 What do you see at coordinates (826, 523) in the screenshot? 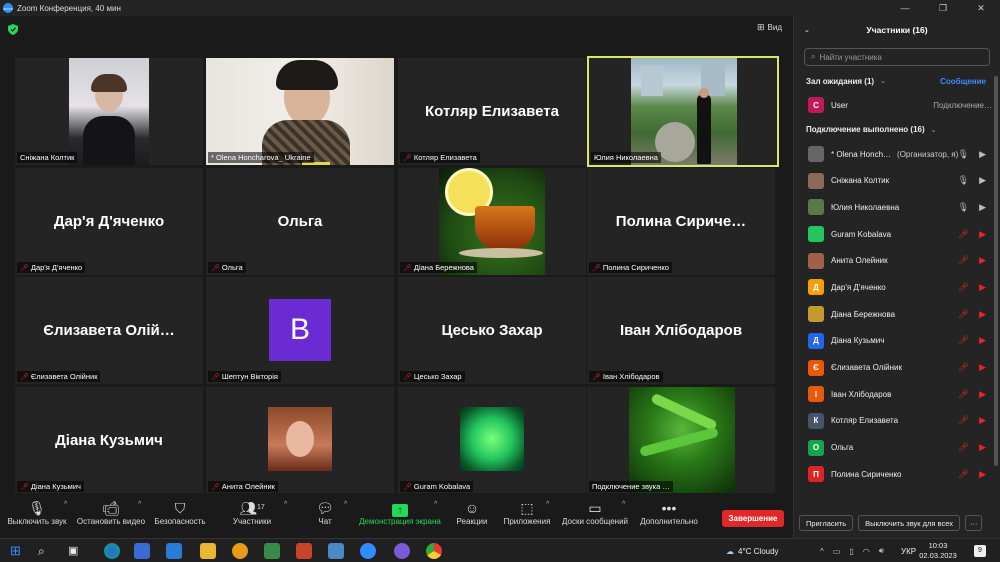
I see `invite-button: Пригласить` at bounding box center [826, 523].